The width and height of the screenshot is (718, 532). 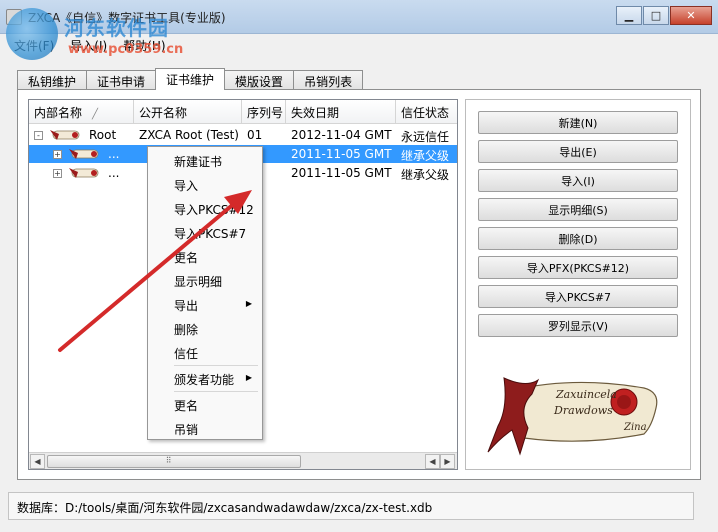 What do you see at coordinates (259, 80) in the screenshot?
I see `tab-templates: 模版设置` at bounding box center [259, 80].